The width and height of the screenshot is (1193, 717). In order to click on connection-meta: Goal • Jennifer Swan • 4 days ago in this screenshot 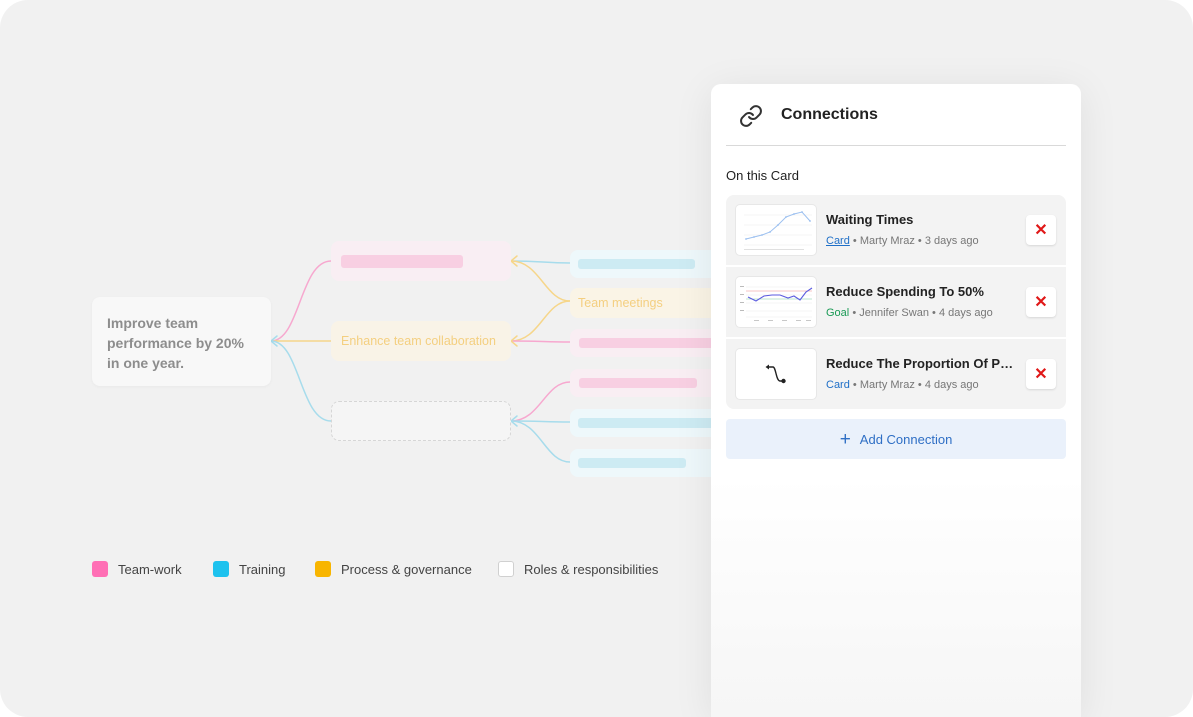, I will do `click(909, 313)`.